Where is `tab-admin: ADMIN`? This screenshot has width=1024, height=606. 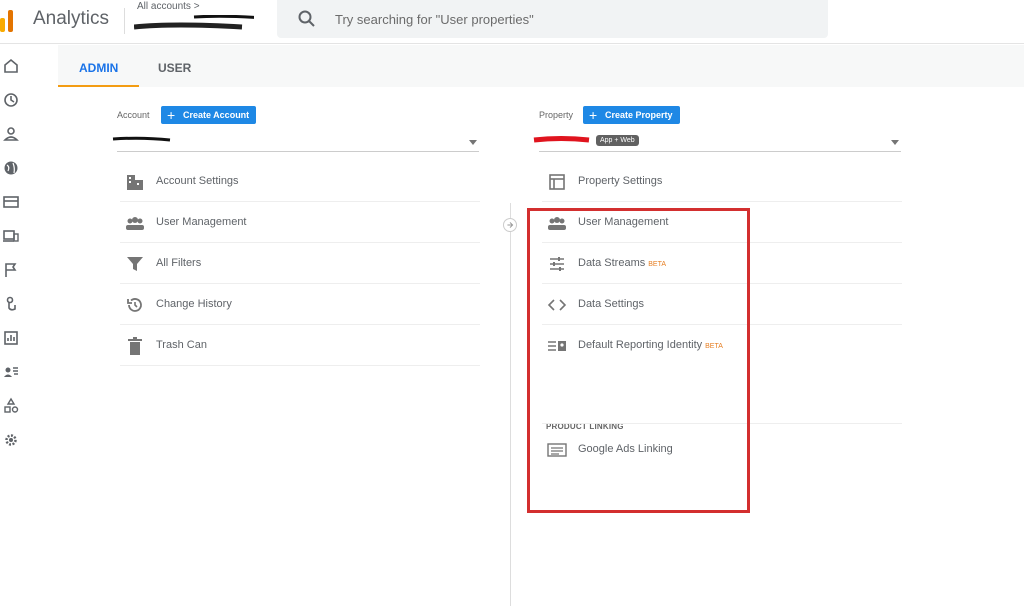
tab-admin: ADMIN is located at coordinates (98, 68).